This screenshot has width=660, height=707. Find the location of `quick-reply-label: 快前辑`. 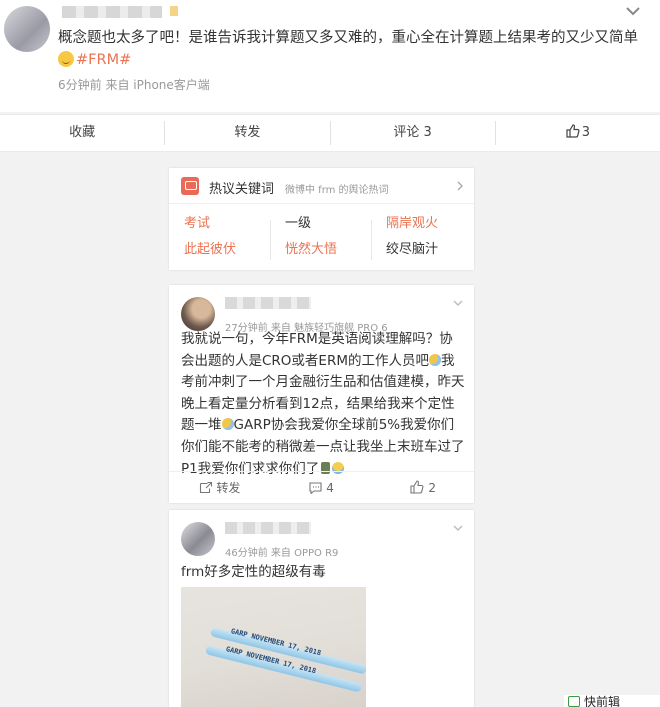

quick-reply-label: 快前辑 is located at coordinates (602, 701).